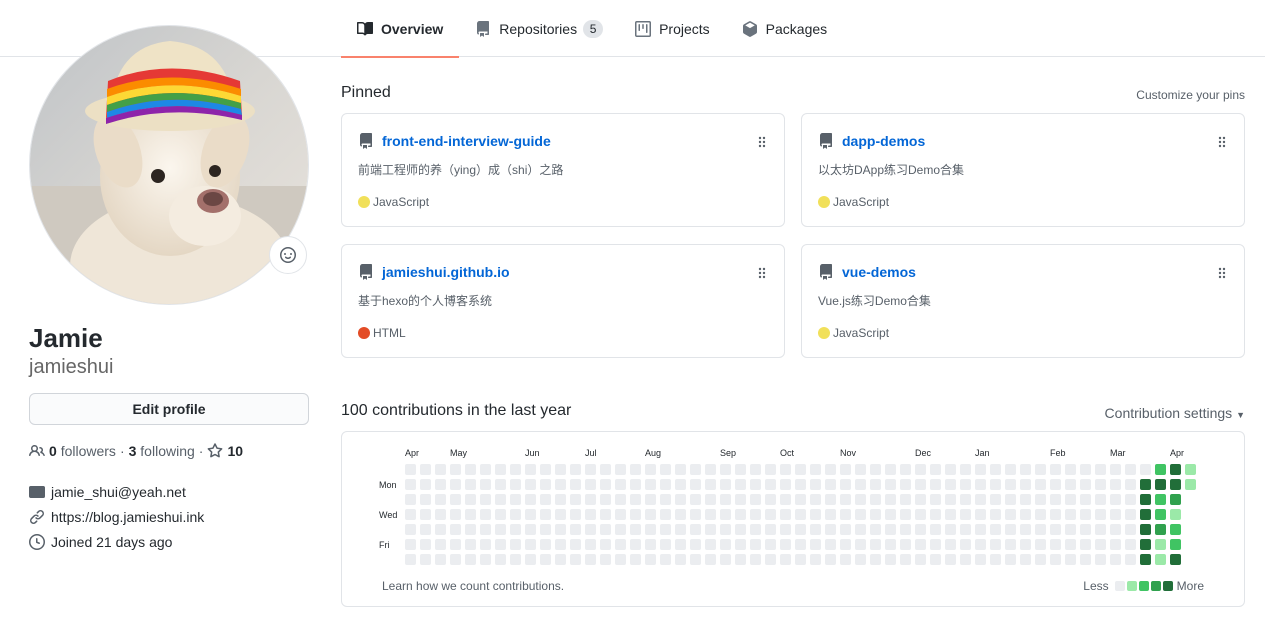 This screenshot has height=619, width=1265. I want to click on tab-overview: Overview, so click(400, 29).